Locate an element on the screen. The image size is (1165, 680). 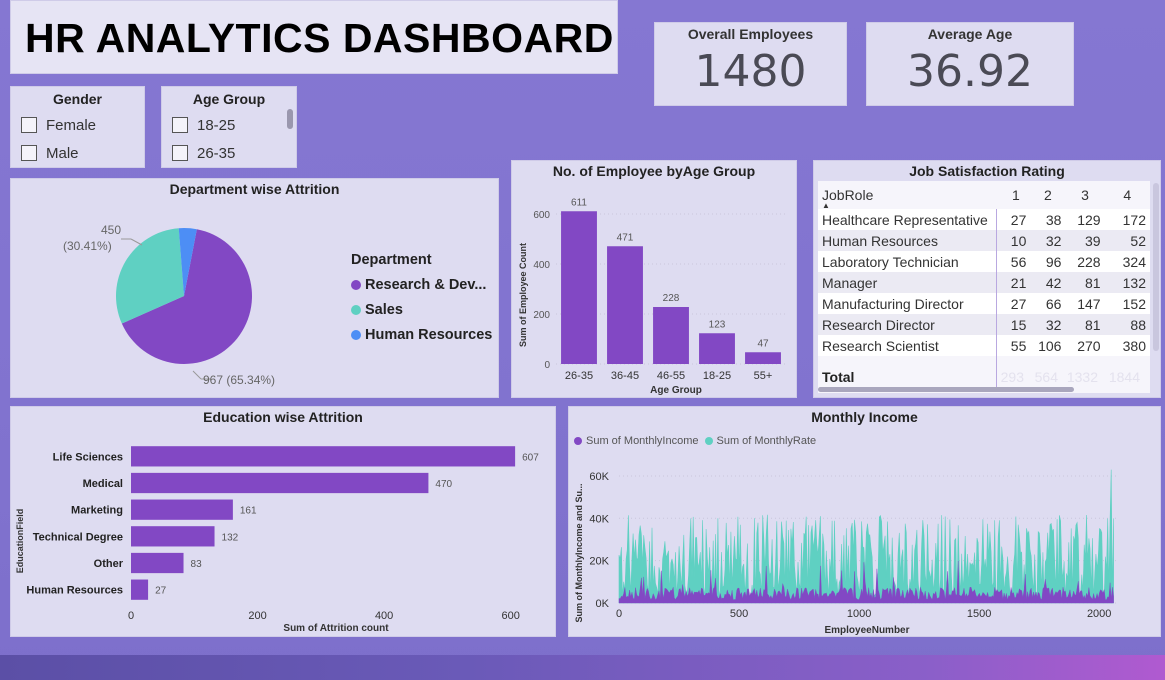
table-cell-value: 55 is located at coordinates (1018, 345).